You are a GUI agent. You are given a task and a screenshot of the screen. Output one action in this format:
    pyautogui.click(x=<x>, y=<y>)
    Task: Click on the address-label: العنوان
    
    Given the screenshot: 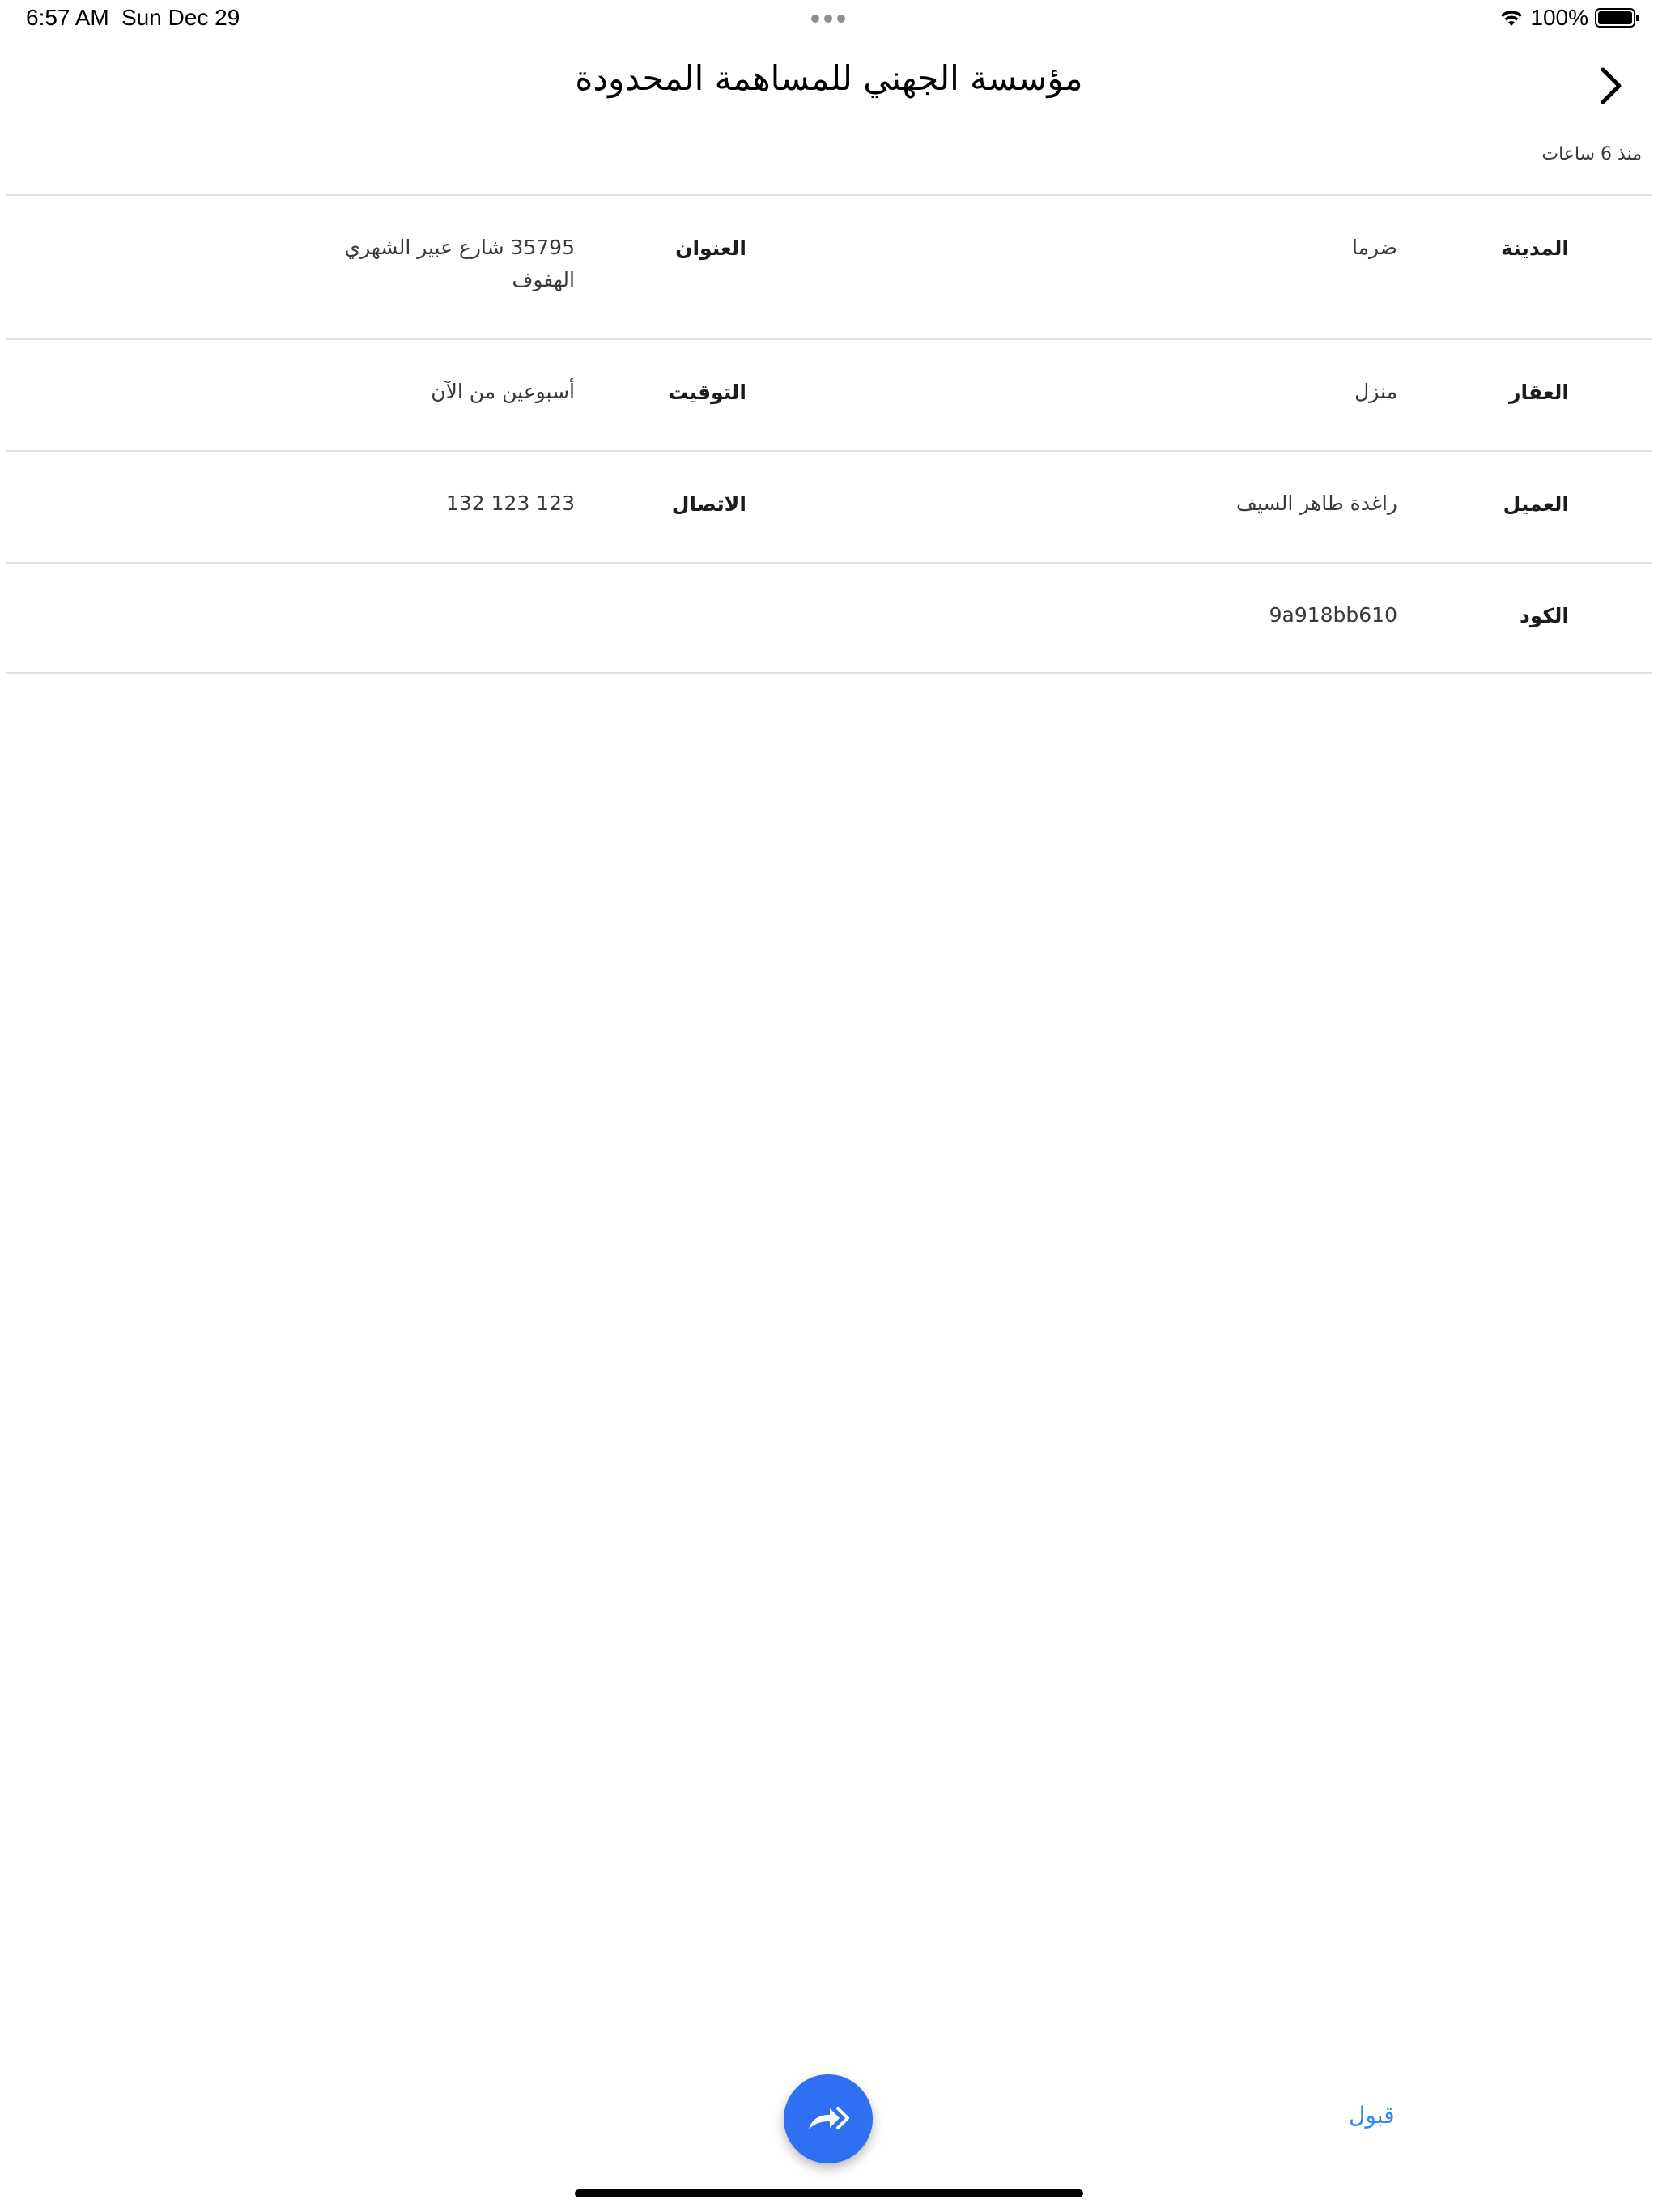 What is the action you would take?
    pyautogui.click(x=710, y=248)
    